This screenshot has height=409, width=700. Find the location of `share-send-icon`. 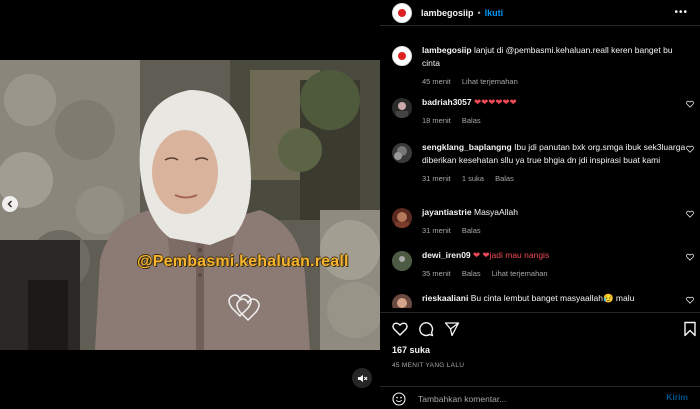

share-send-icon is located at coordinates (452, 329).